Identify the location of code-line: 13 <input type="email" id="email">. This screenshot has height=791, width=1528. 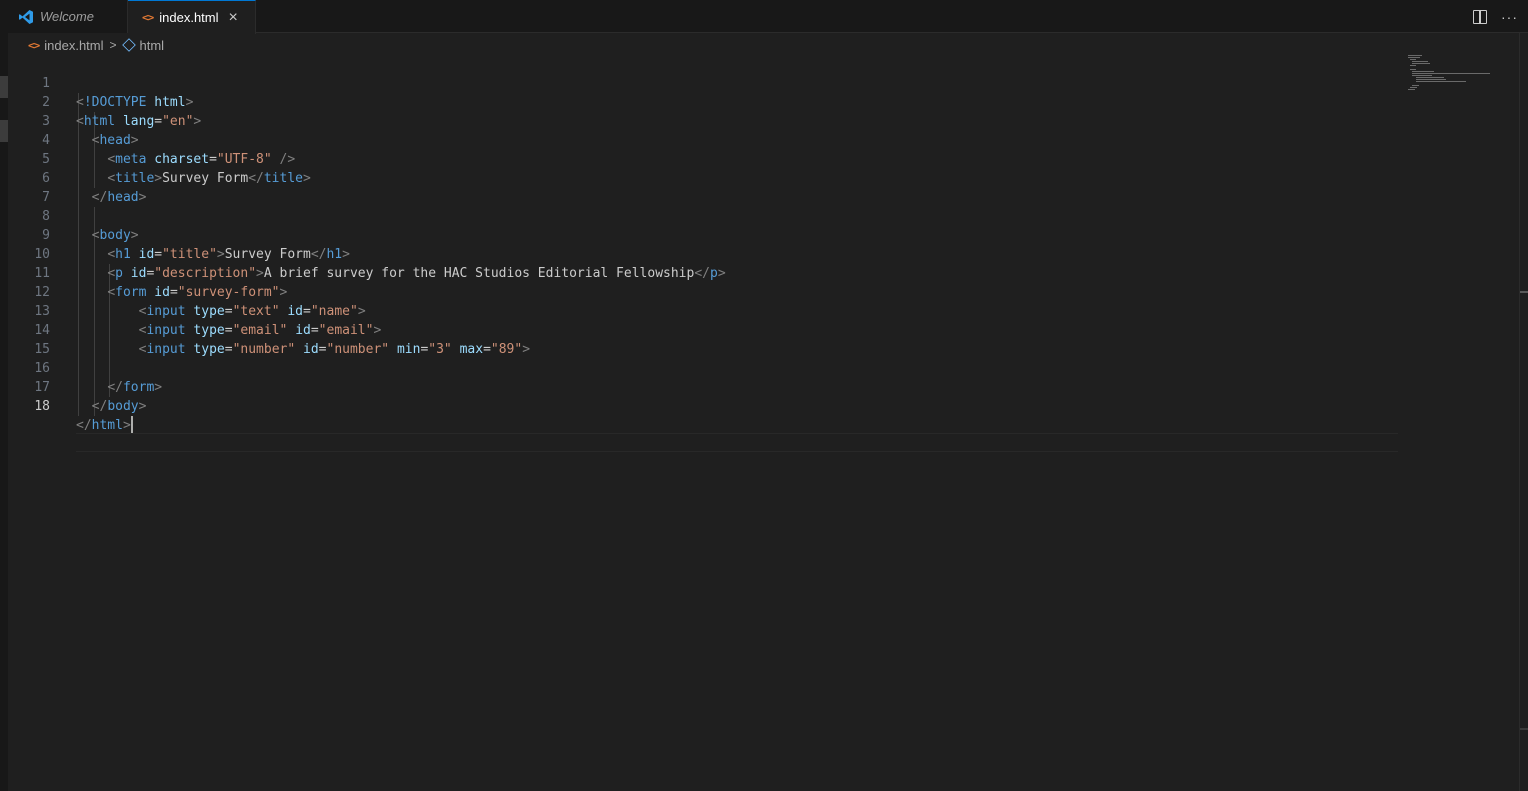
(703, 310).